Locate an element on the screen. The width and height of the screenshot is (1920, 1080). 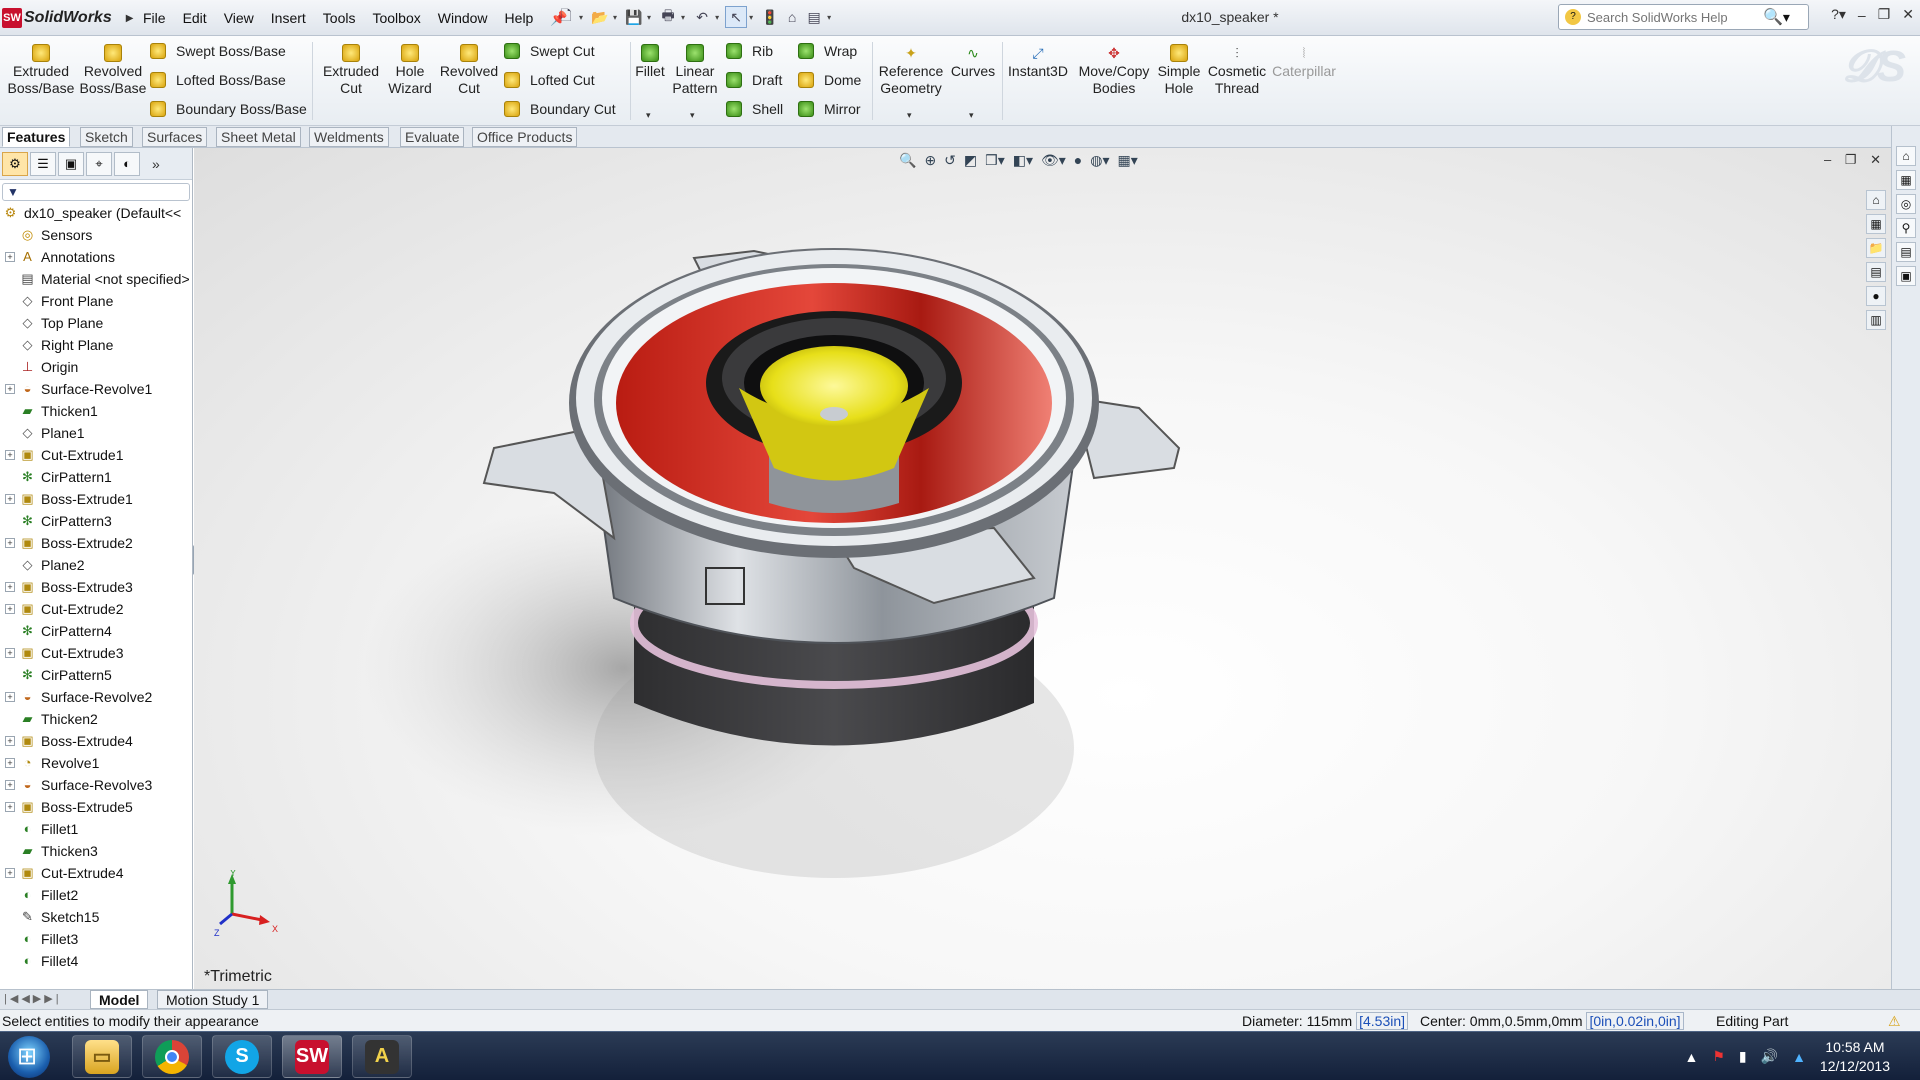
feature-manager-tab-icon: ⚙ is located at coordinates (15, 163).